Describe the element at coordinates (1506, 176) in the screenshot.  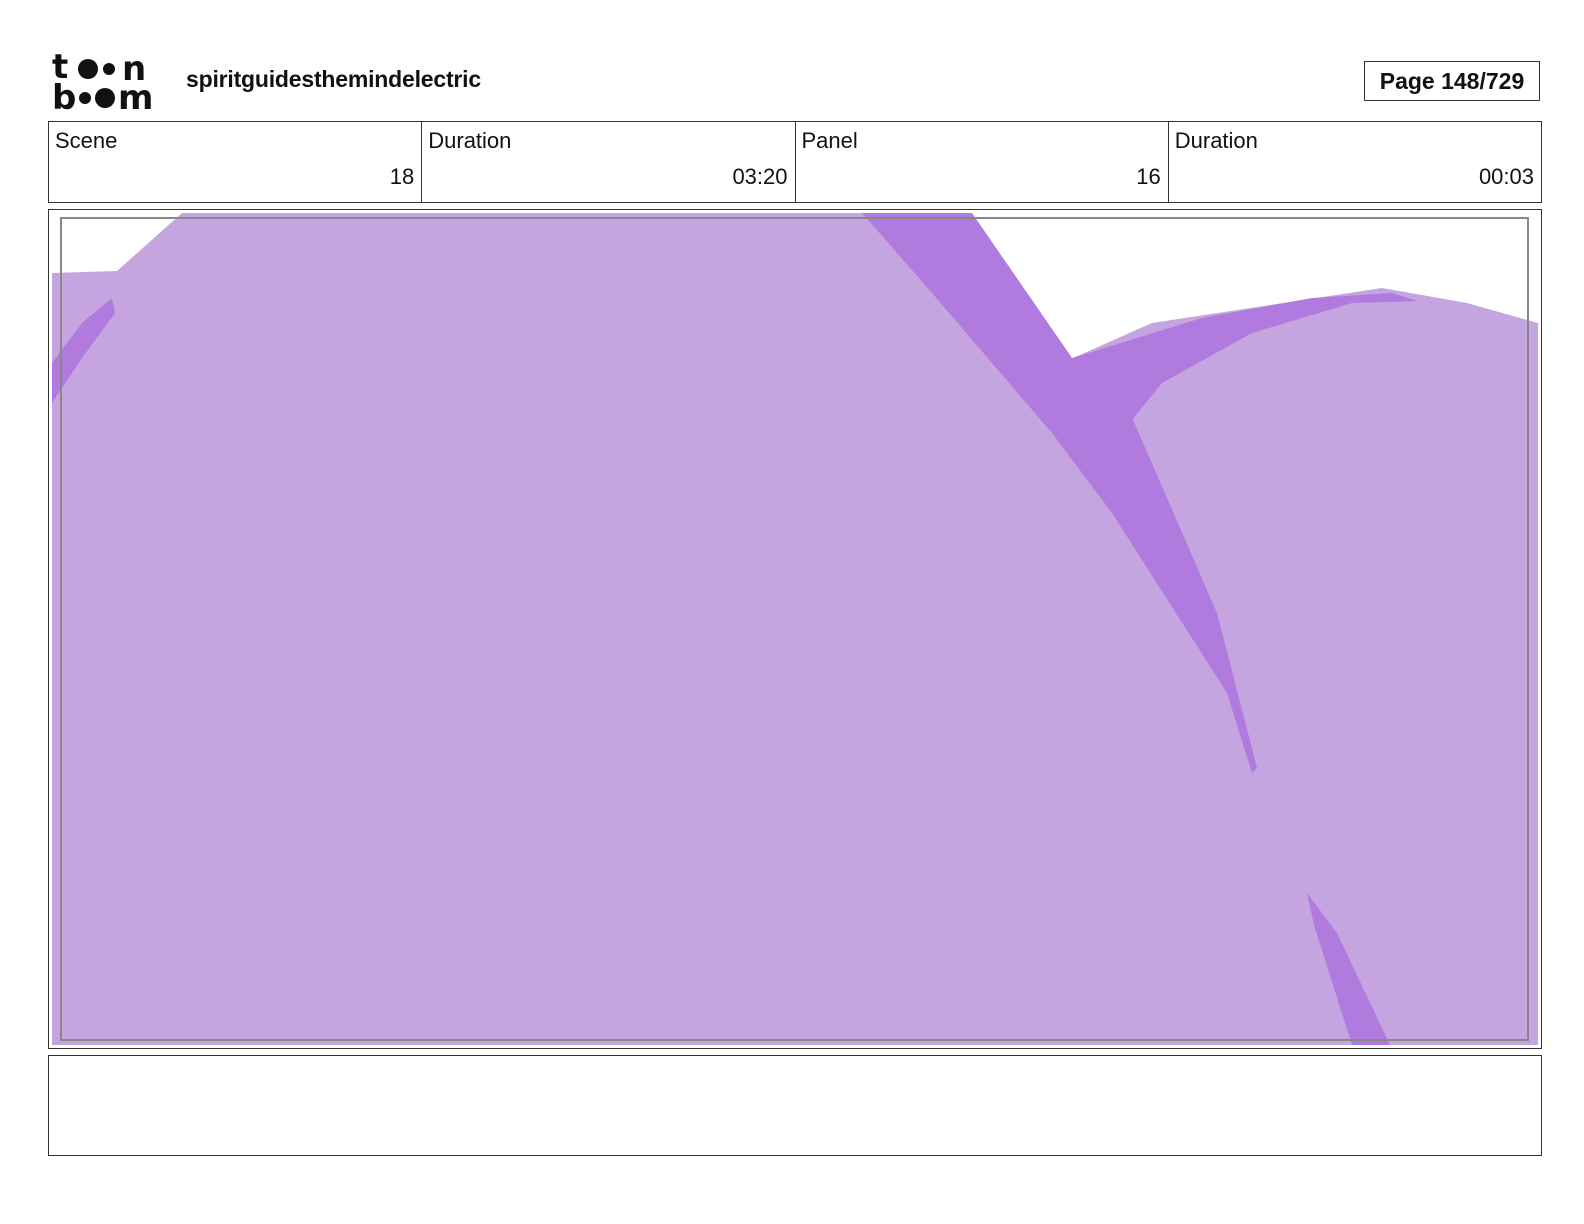
I see `panel-duration-value: 00:03` at that location.